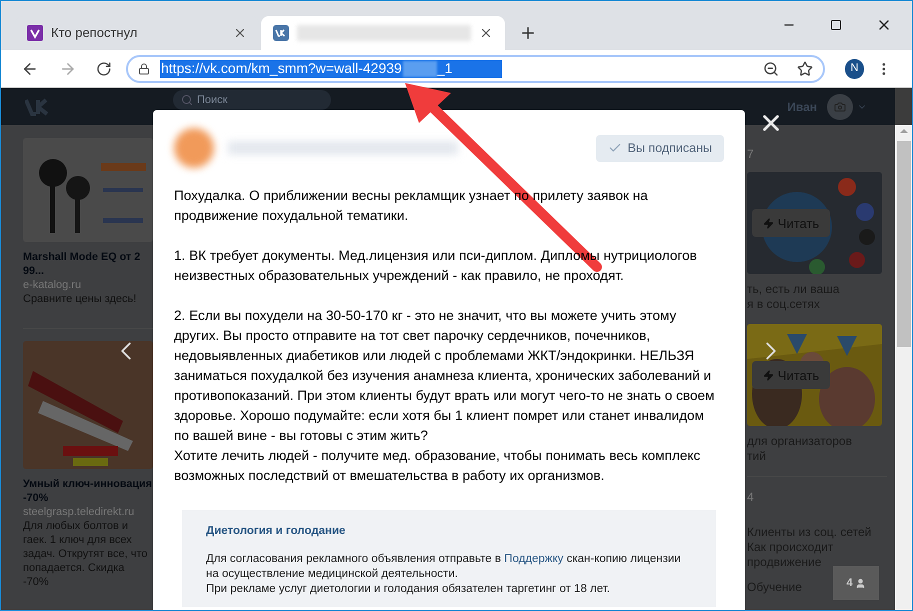  I want to click on browser-tab, so click(383, 33).